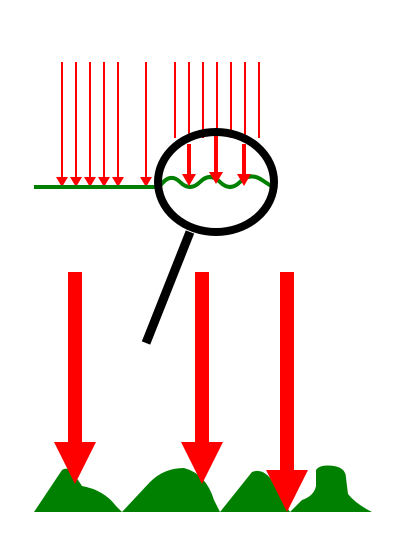 The image size is (418, 545). Describe the element at coordinates (202, 358) in the screenshot. I see `large-arrow-2-shaft` at that location.